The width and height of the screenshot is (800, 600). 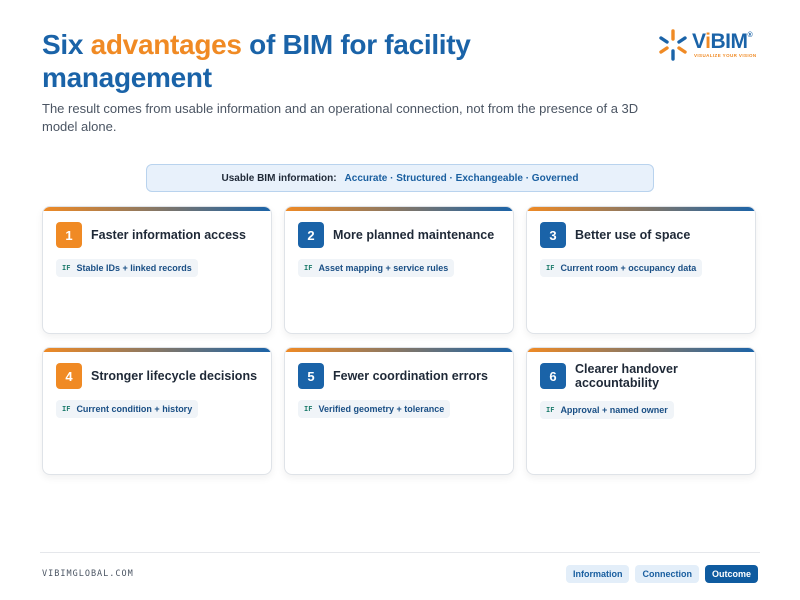 What do you see at coordinates (69, 376) in the screenshot?
I see `card-number-badge: 4` at bounding box center [69, 376].